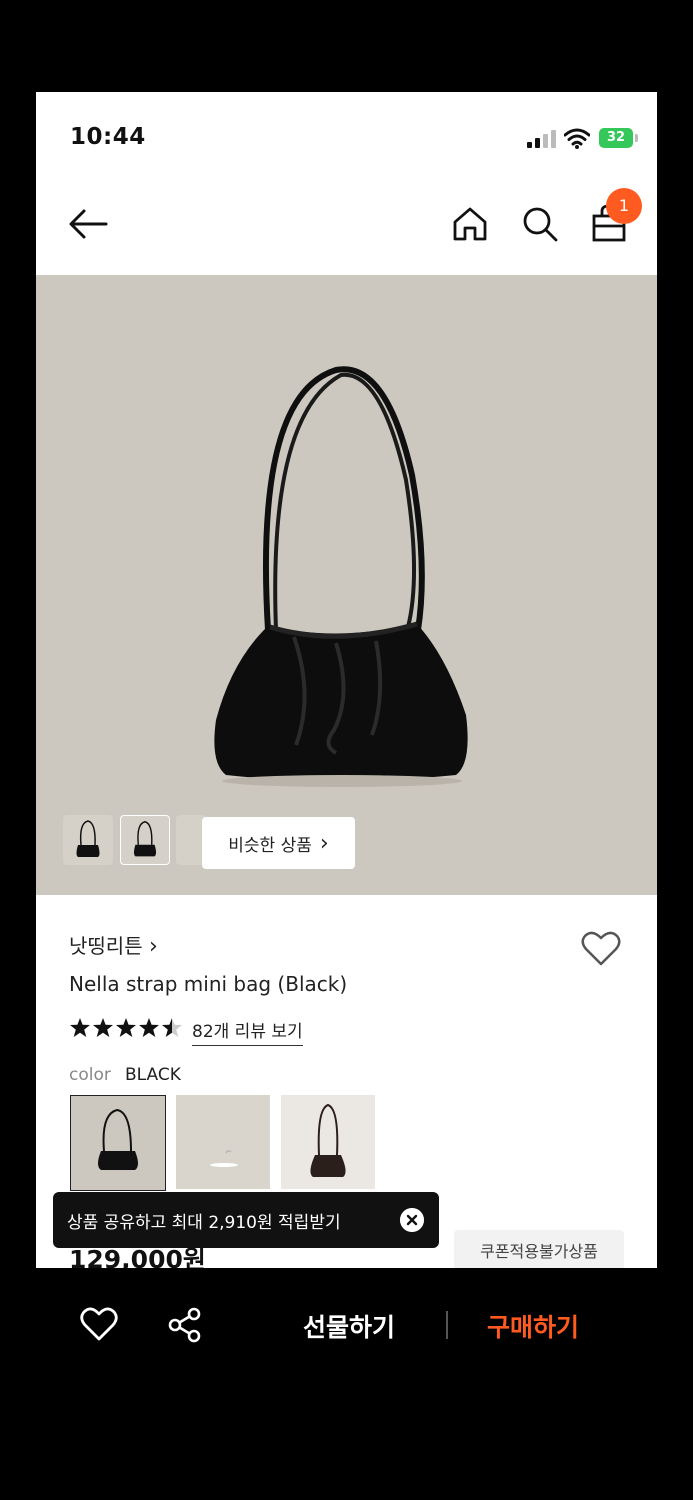 The image size is (693, 1500). What do you see at coordinates (346, 227) in the screenshot?
I see `top-nav` at bounding box center [346, 227].